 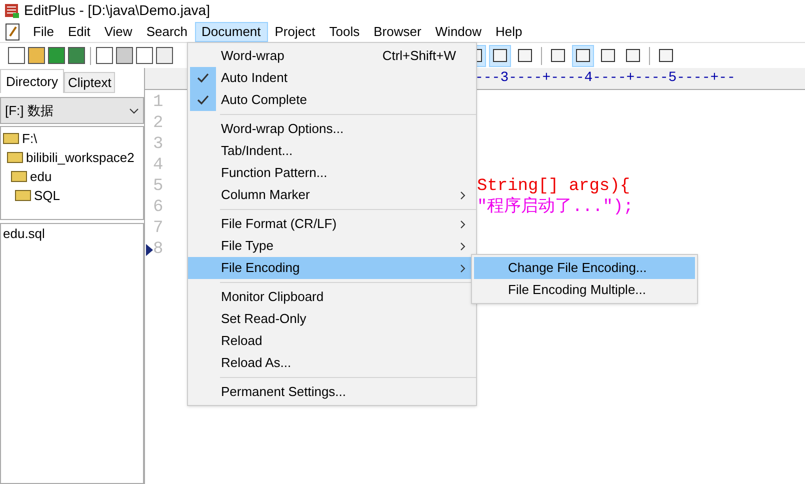 What do you see at coordinates (231, 32) in the screenshot?
I see `menu-bar-item: Document` at bounding box center [231, 32].